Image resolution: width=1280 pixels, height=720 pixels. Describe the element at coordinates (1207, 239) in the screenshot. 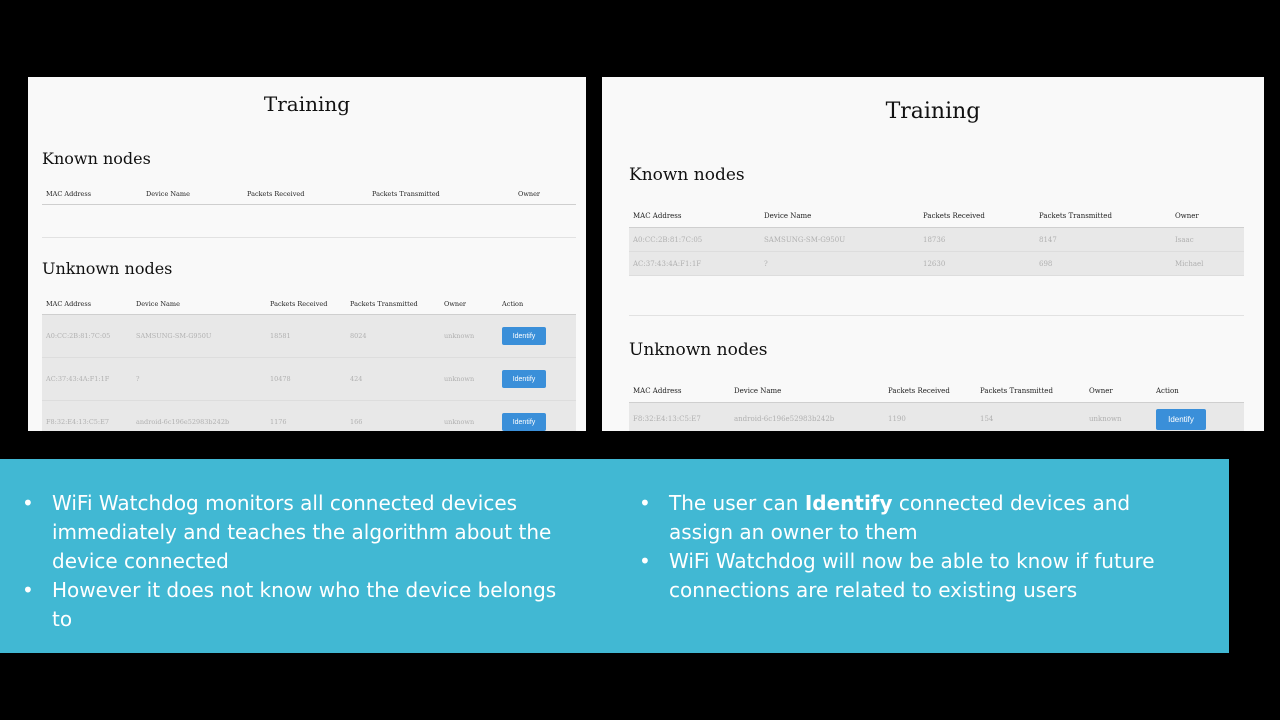

I see `owner-cell: Isaac` at that location.